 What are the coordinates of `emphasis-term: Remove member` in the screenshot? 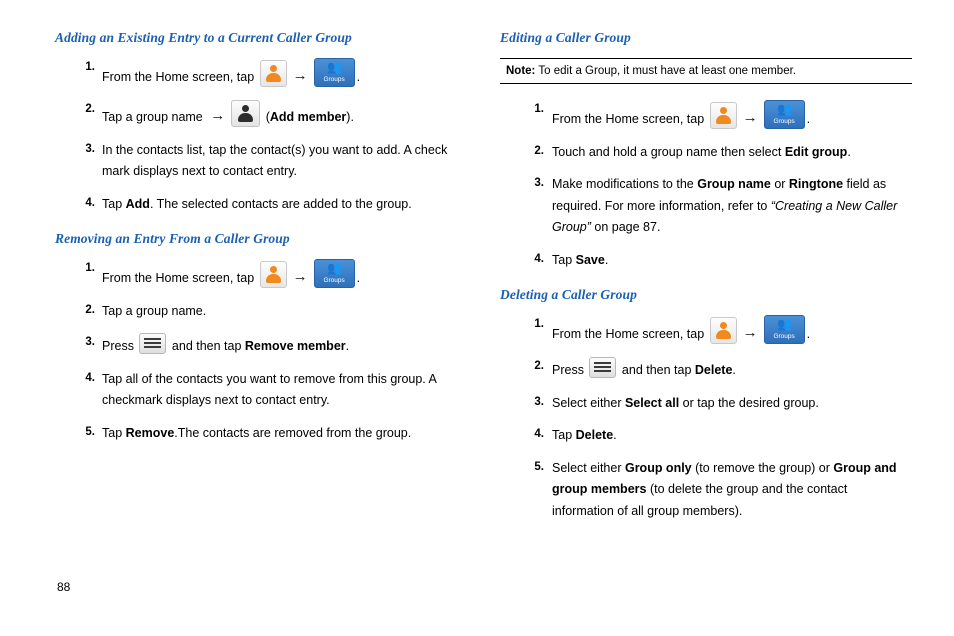 It's located at (295, 346).